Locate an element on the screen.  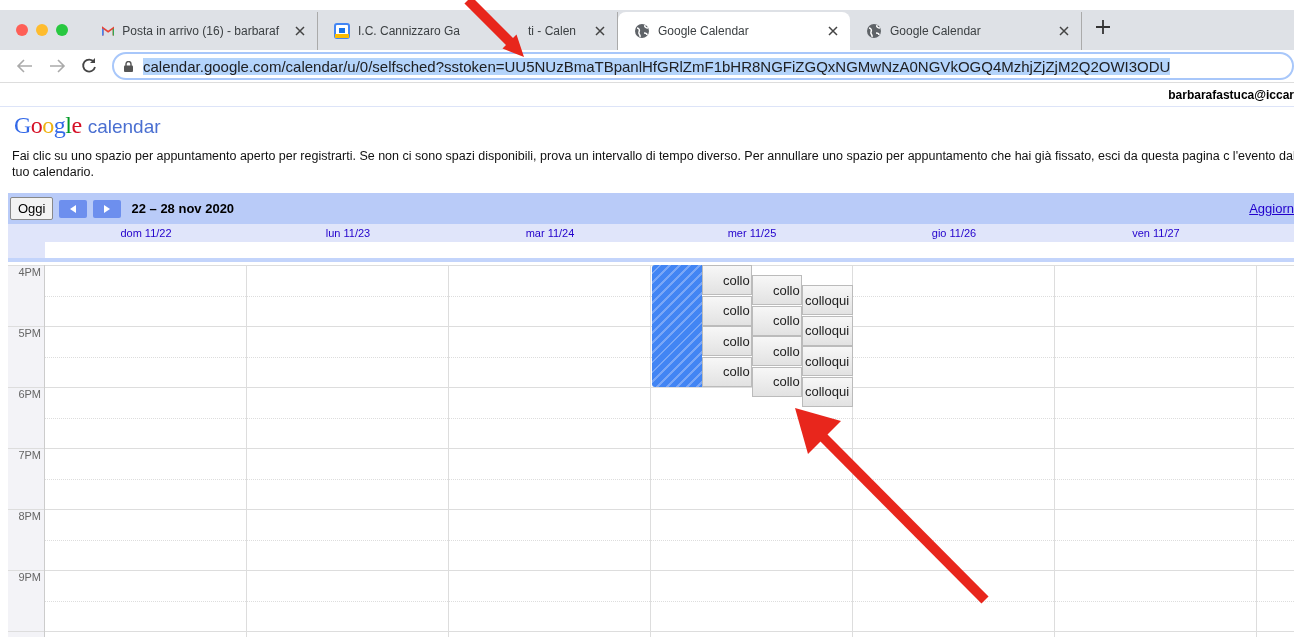
hour-label: 7PM is located at coordinates (29, 455).